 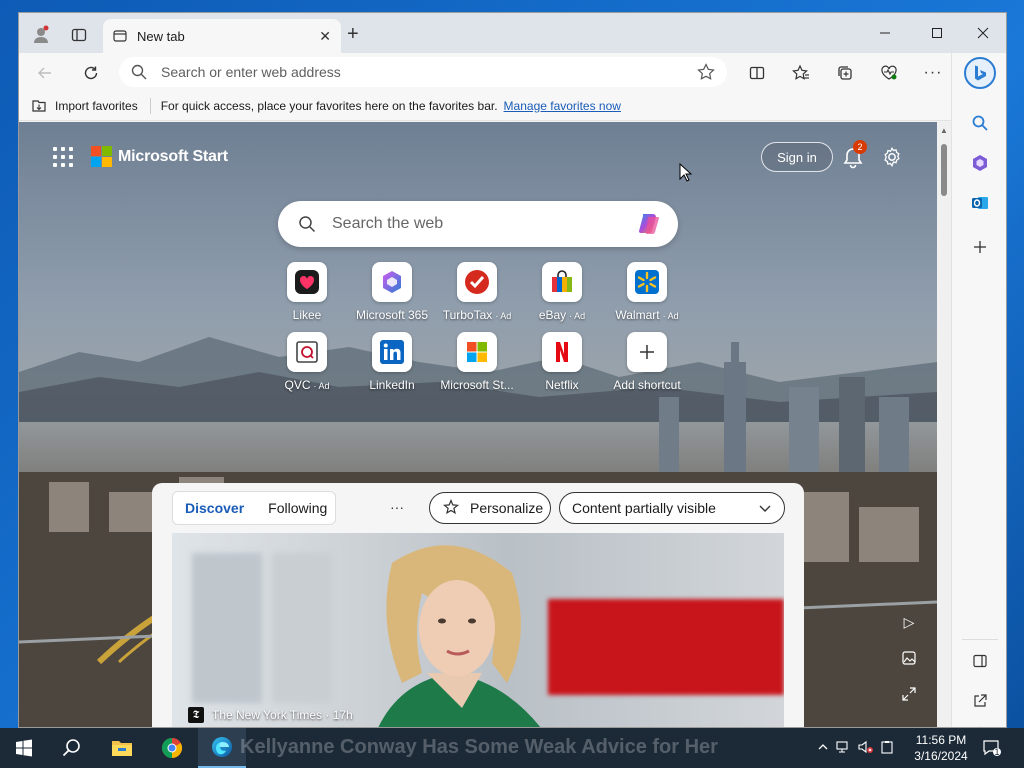 I want to click on star-favorite-icon, so click(x=706, y=72).